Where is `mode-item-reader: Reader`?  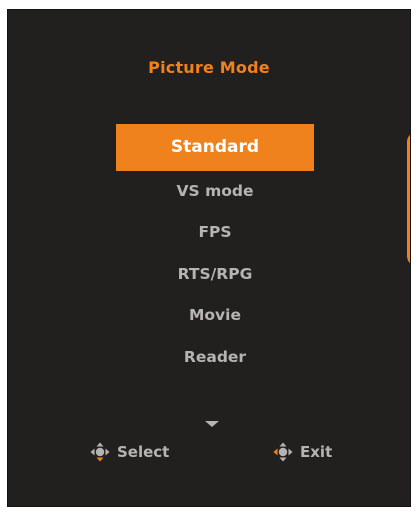
mode-item-reader: Reader is located at coordinates (215, 357).